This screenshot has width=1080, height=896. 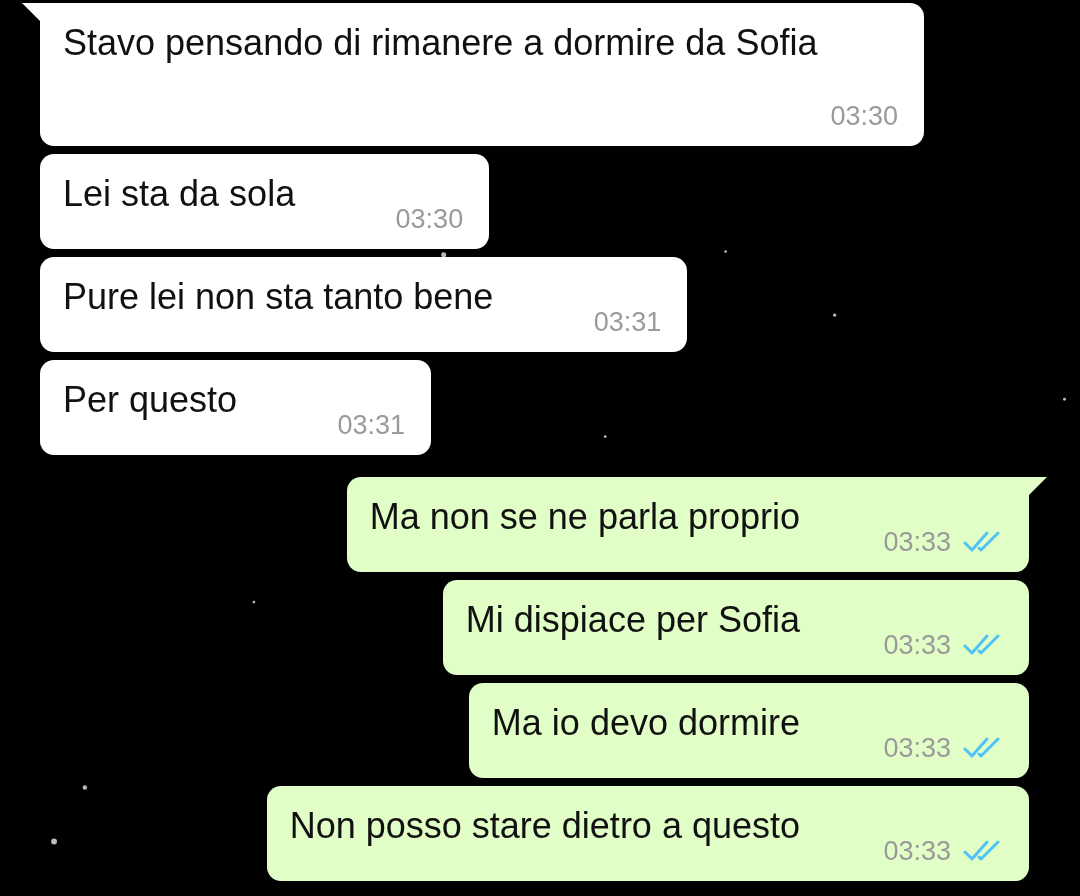 What do you see at coordinates (584, 516) in the screenshot?
I see `message-text: Ma non se ne parla proprio` at bounding box center [584, 516].